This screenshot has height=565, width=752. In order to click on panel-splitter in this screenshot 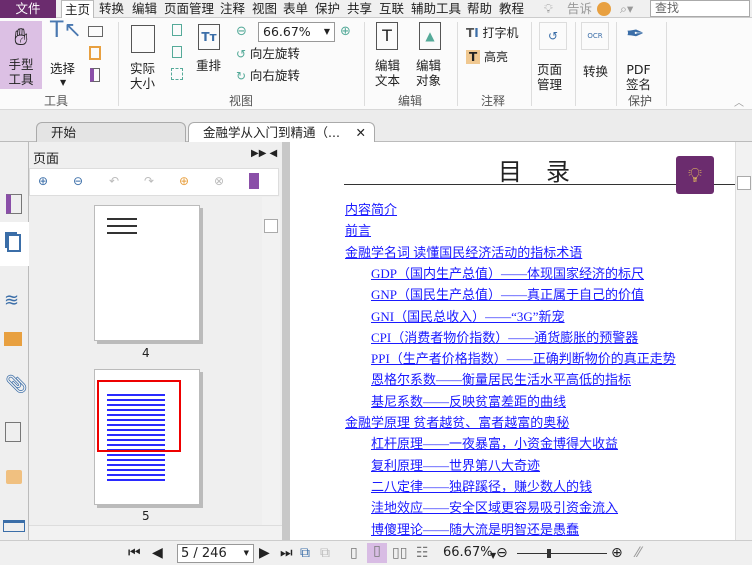, I will do `click(286, 341)`.